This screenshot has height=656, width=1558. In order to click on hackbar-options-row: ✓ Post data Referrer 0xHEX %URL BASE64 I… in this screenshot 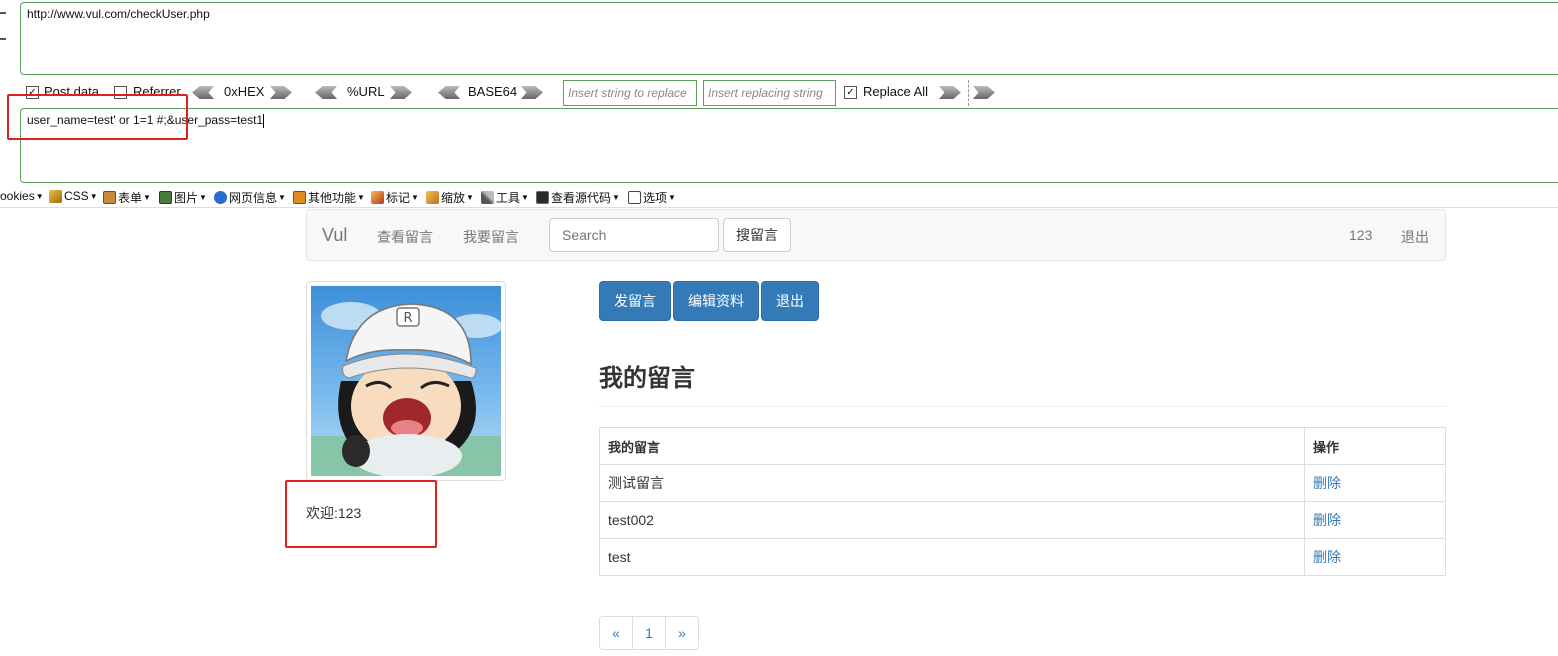, I will do `click(789, 93)`.